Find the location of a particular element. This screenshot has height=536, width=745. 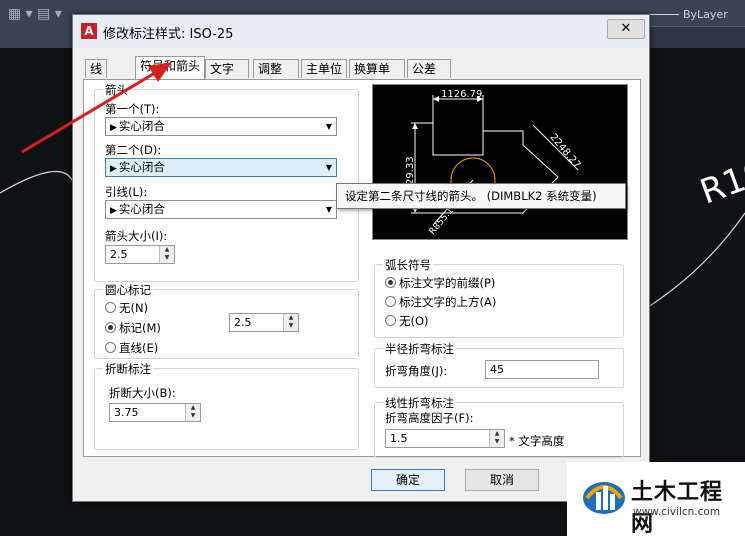

watermark-site-name: 土木工程网 is located at coordinates (677, 508).